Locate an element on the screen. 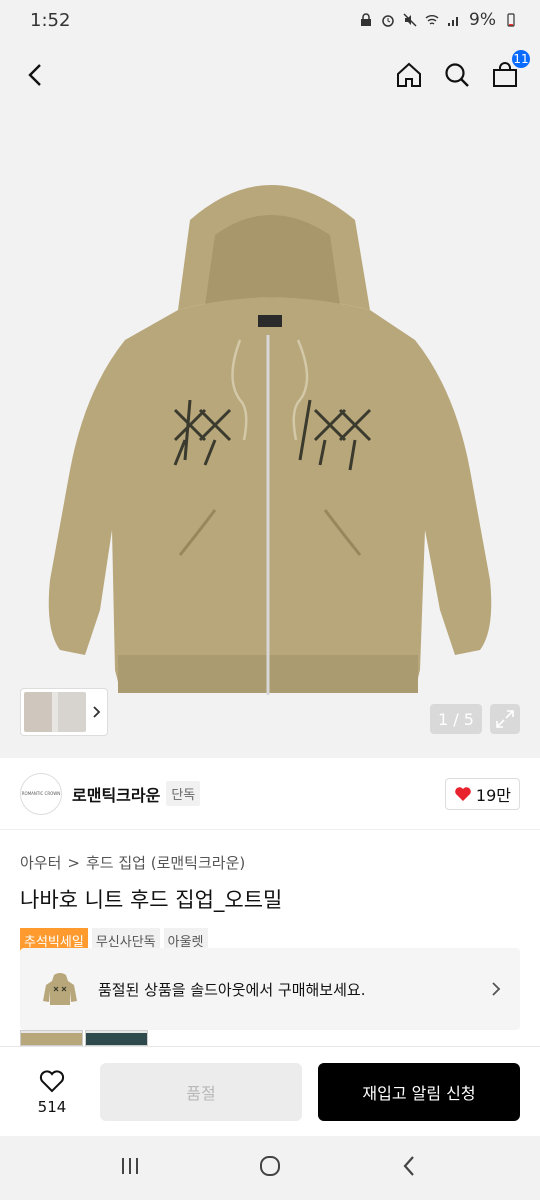 This screenshot has width=540, height=1200. swatch-oatmeal is located at coordinates (51, 1038).